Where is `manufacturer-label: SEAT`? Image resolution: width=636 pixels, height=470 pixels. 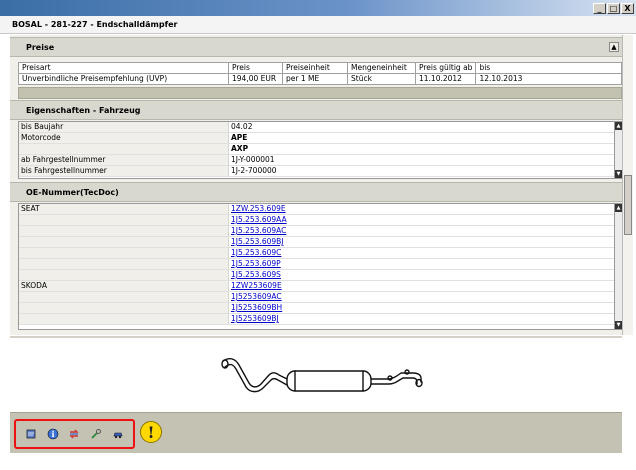
manufacturer-label: SEAT is located at coordinates (124, 209).